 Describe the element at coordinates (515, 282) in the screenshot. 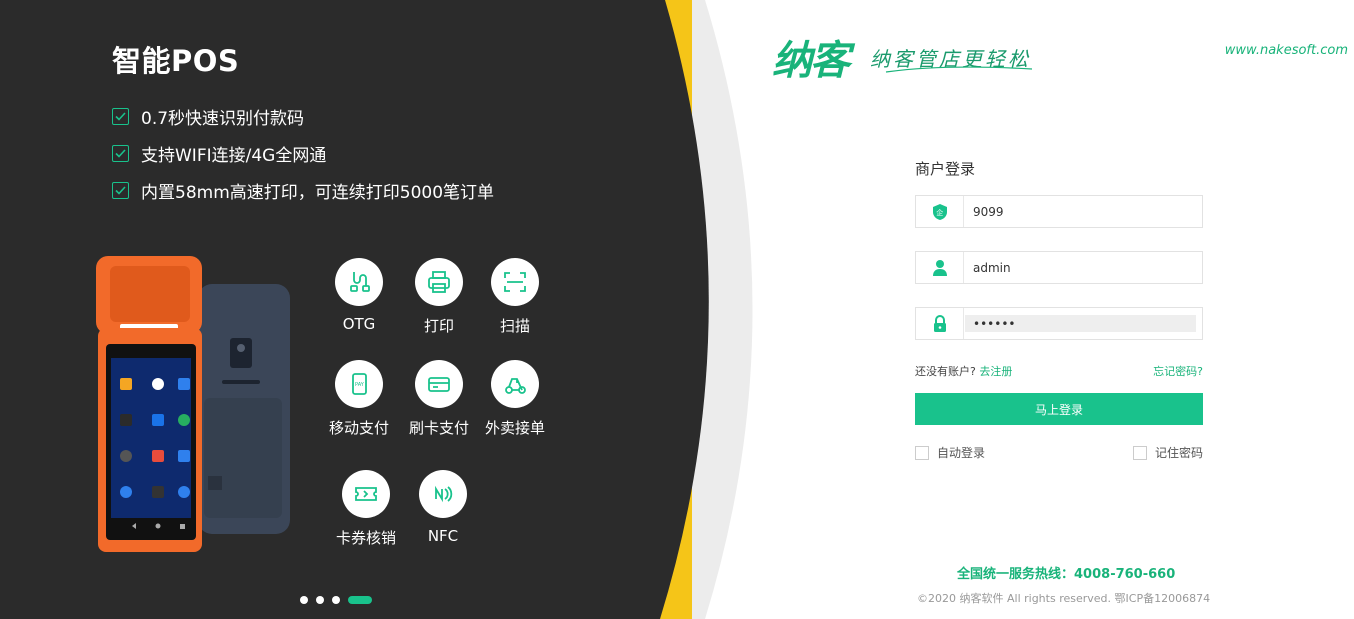

I see `scan-icon` at that location.